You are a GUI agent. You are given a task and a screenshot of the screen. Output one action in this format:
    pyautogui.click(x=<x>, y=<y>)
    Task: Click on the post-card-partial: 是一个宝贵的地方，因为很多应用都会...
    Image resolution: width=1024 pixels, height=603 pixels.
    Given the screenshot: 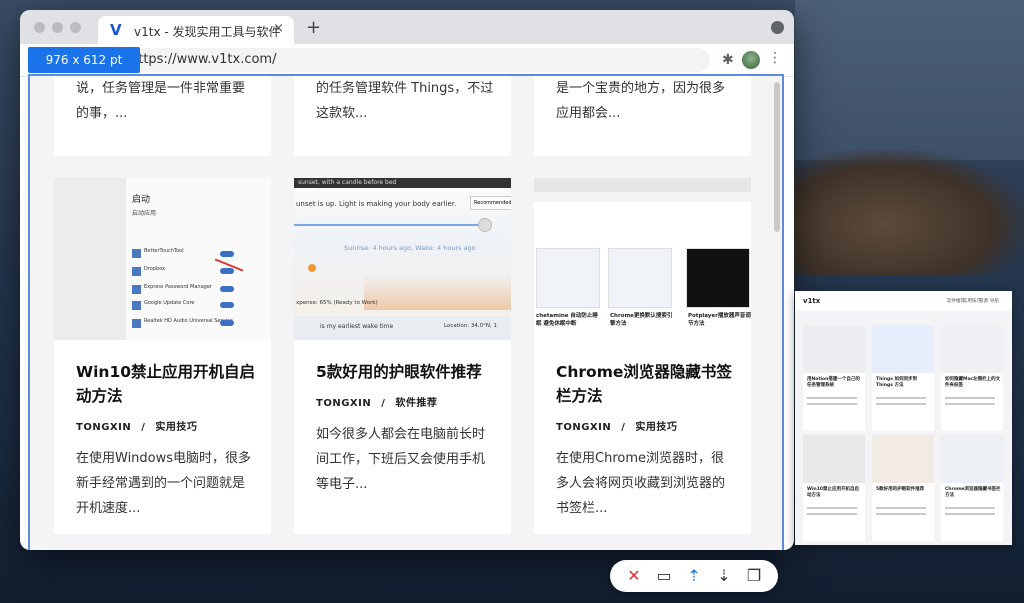 What is the action you would take?
    pyautogui.click(x=642, y=116)
    